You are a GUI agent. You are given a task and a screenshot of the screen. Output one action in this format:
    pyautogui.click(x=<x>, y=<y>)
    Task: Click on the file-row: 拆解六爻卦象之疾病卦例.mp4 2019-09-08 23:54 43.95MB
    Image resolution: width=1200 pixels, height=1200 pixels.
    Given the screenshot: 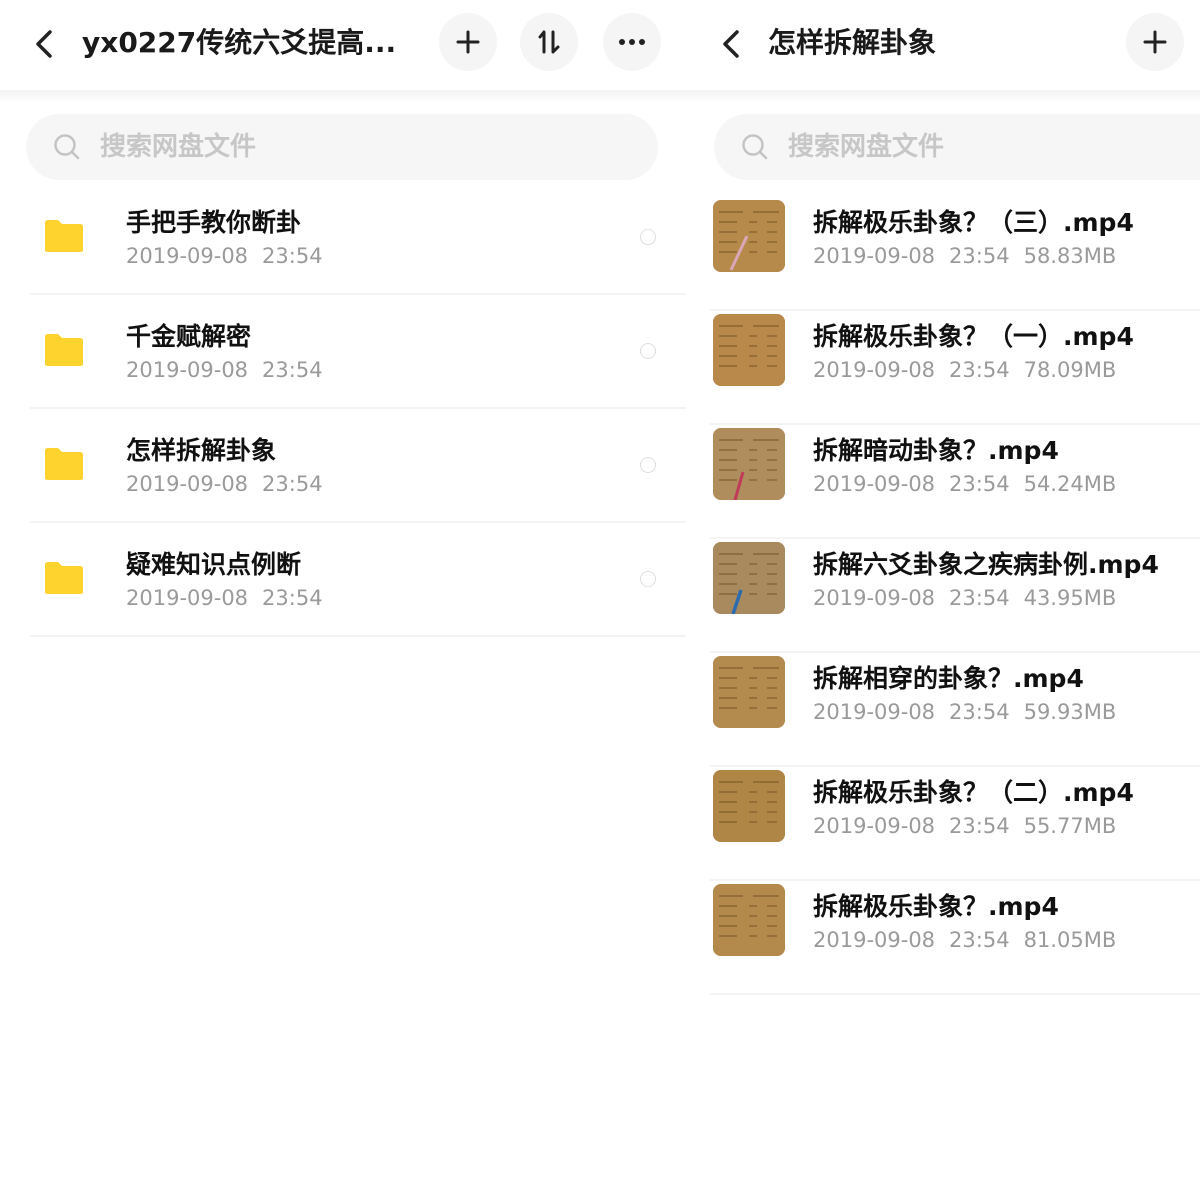 What is the action you would take?
    pyautogui.click(x=943, y=596)
    